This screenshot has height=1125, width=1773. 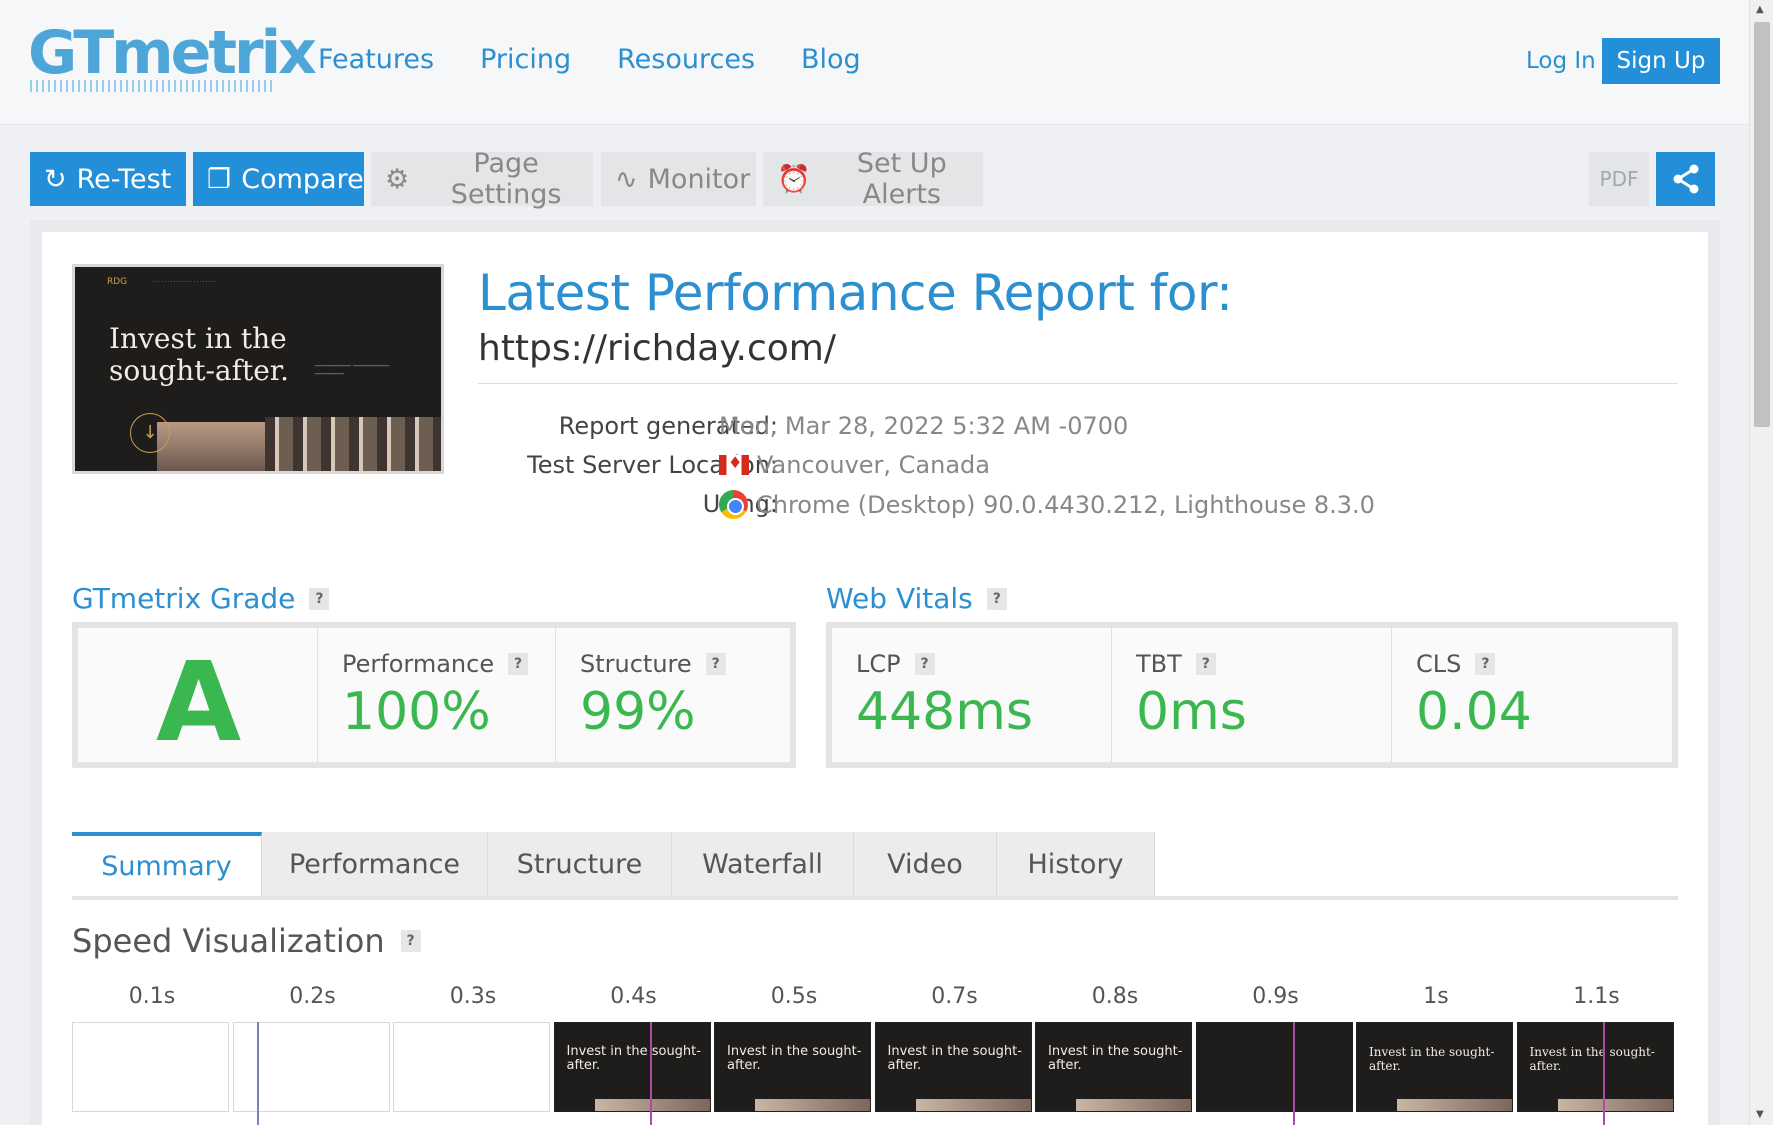 I want to click on filmstrip-frame: 0.9s, so click(x=1275, y=1048).